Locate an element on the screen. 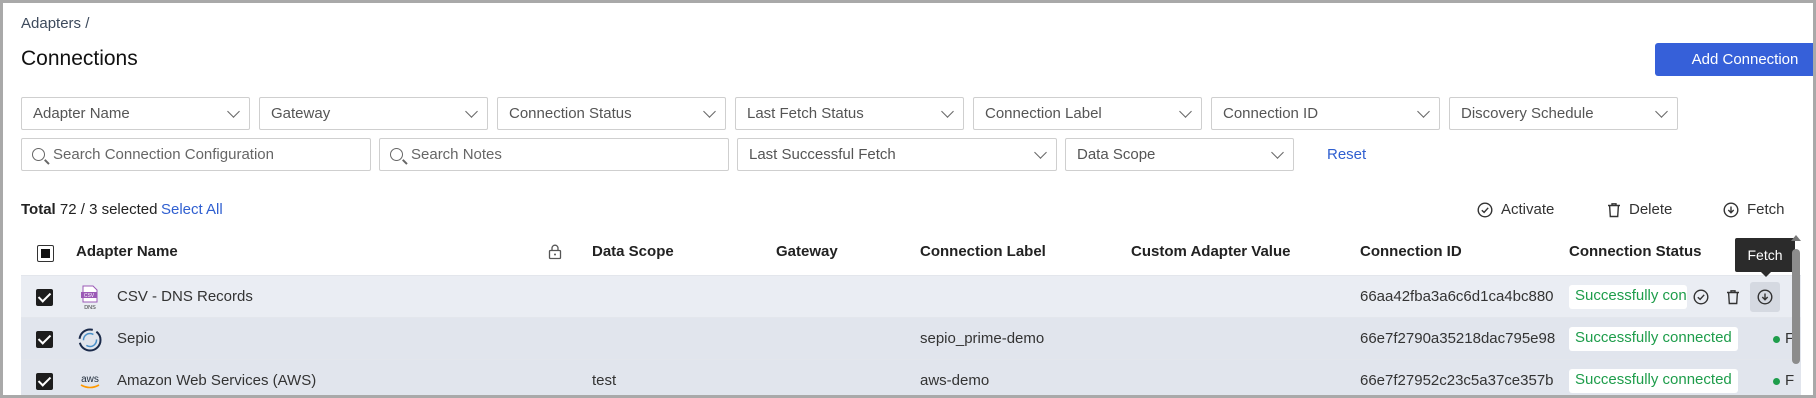 Image resolution: width=1816 pixels, height=398 pixels. data-scope-filter: Data Scope is located at coordinates (1179, 154).